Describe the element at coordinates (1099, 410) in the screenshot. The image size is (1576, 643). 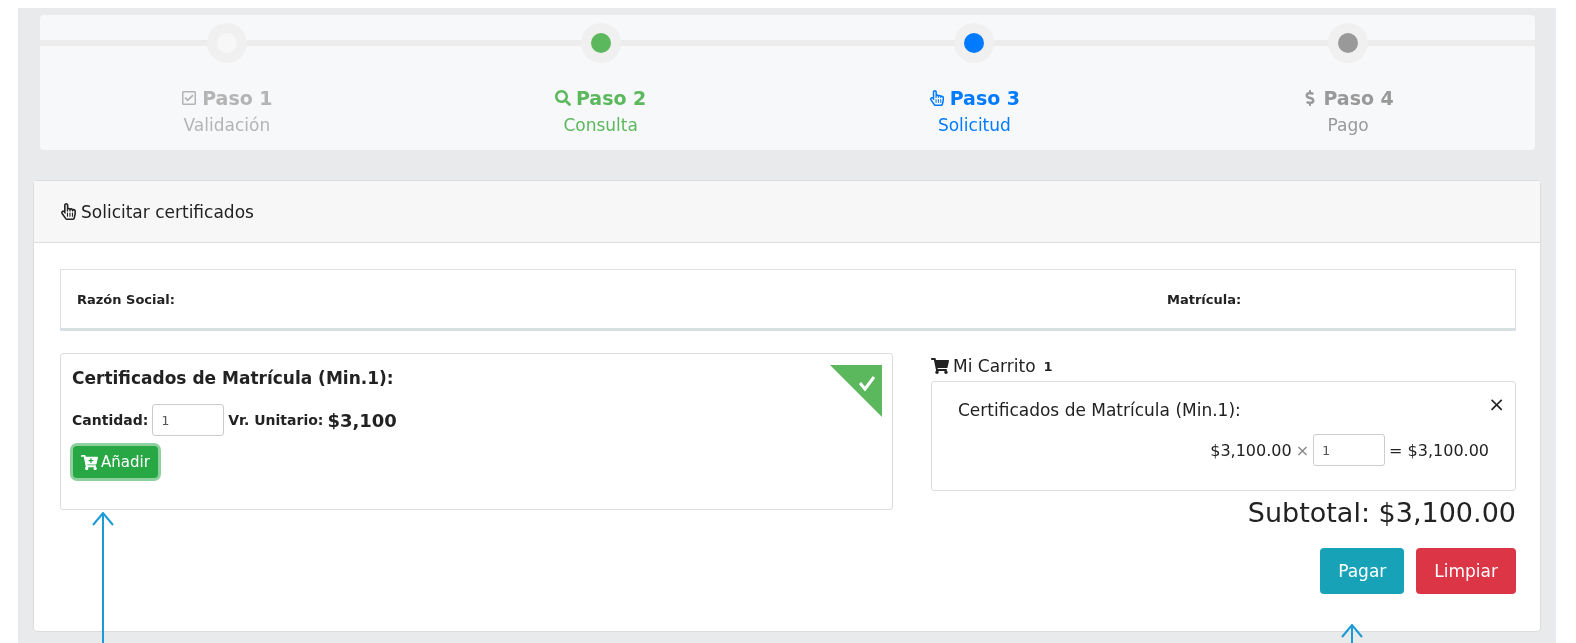
I see `cart-item-name: Certificados de Matrícula (Min.1):` at that location.